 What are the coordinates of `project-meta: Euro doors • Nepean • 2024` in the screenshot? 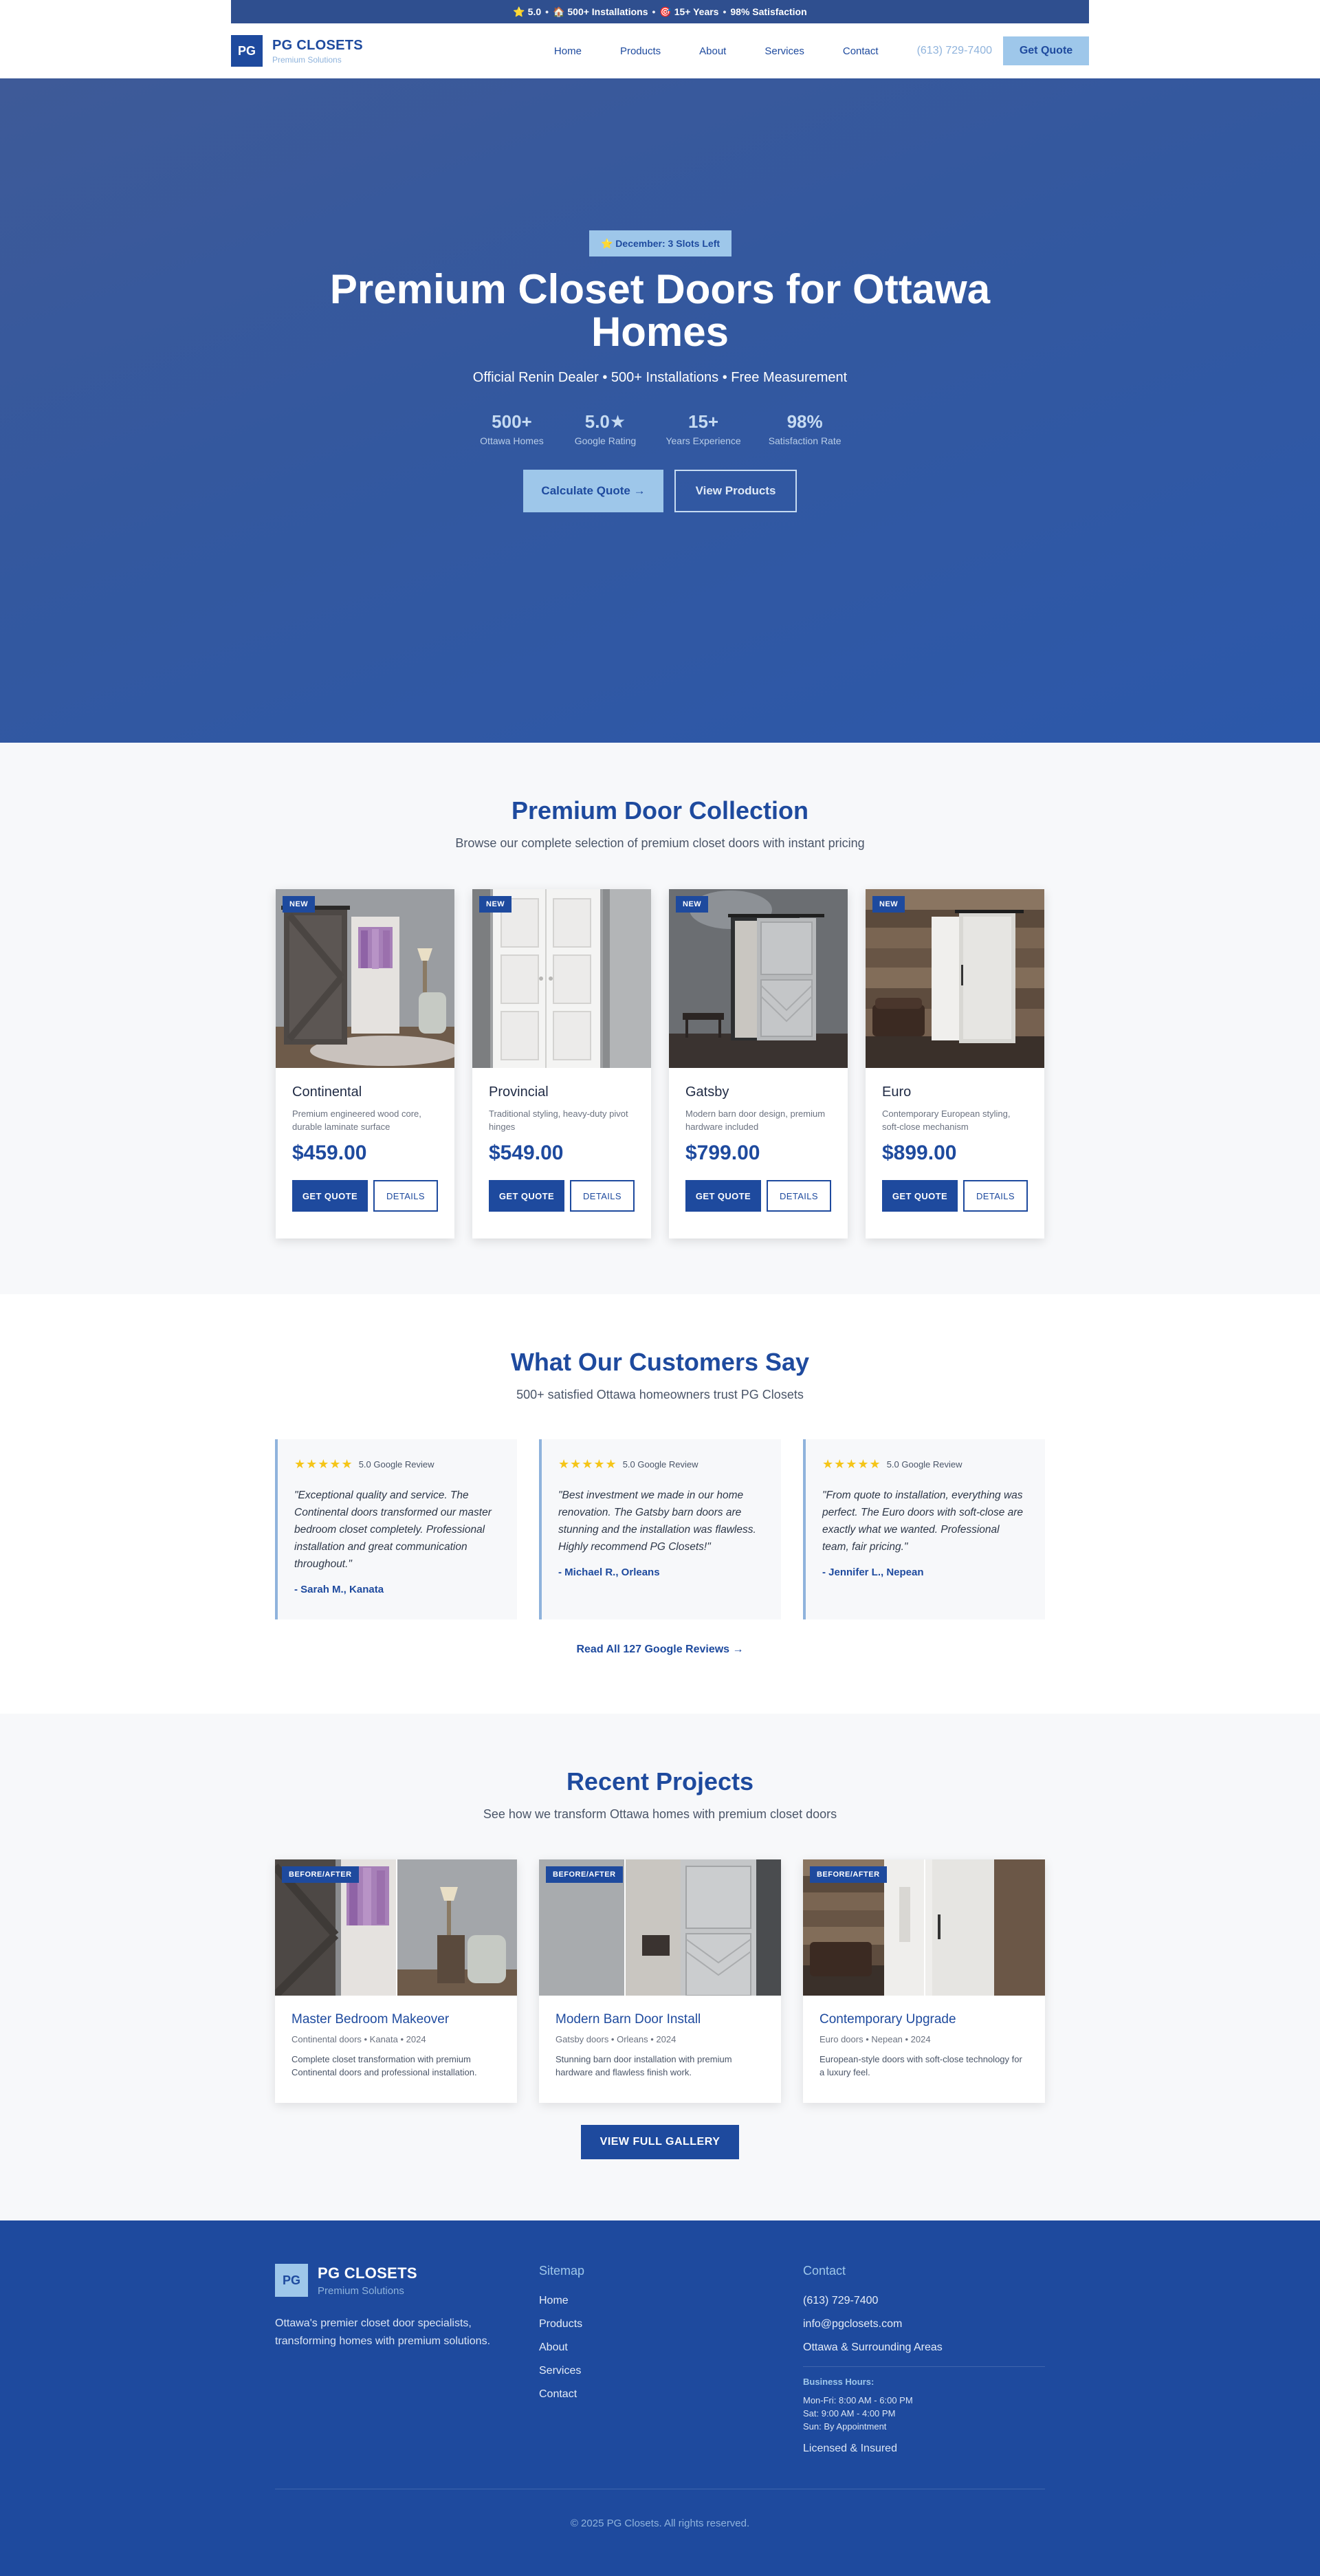 It's located at (875, 2039).